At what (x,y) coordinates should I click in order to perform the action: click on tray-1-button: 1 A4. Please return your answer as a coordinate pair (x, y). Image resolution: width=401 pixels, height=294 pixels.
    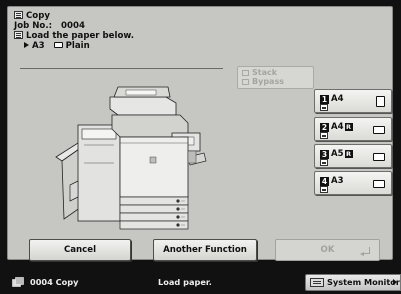
    Looking at the image, I should click on (353, 101).